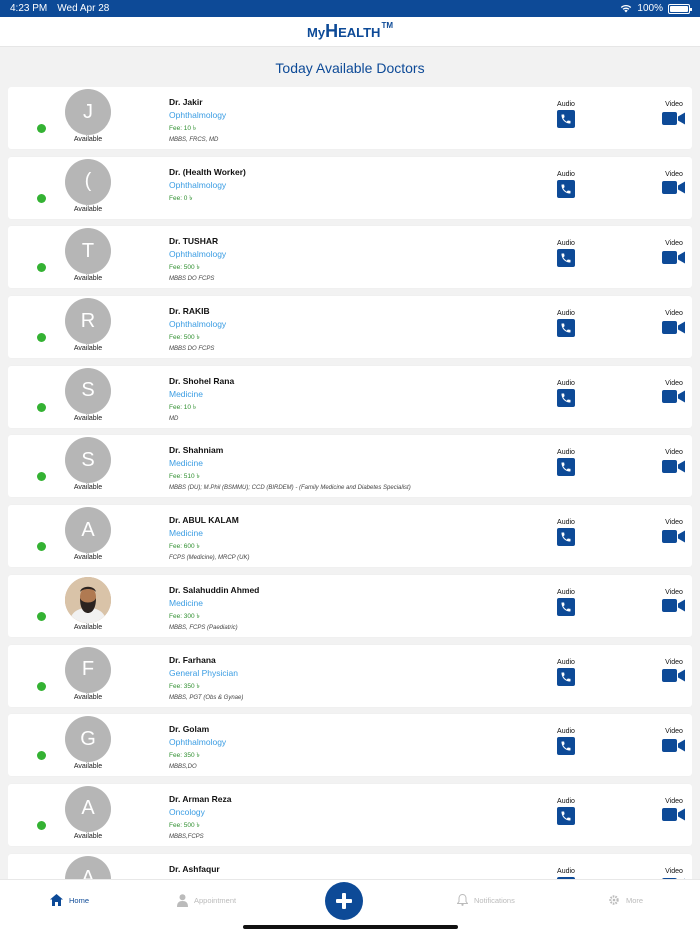  What do you see at coordinates (203, 627) in the screenshot?
I see `doctor-degrees: MBBS, FCPS (Paediatric)` at bounding box center [203, 627].